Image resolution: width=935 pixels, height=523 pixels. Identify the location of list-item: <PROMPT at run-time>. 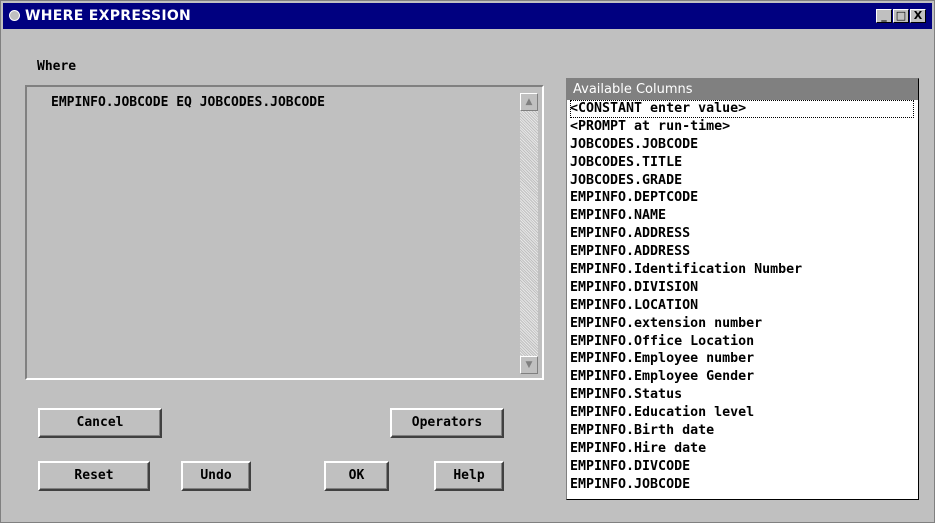
(744, 127).